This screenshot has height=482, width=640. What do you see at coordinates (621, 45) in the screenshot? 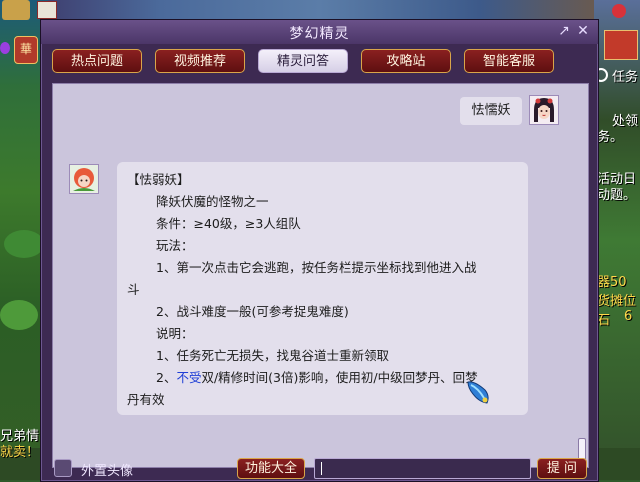
I see `right-panel-frame` at bounding box center [621, 45].